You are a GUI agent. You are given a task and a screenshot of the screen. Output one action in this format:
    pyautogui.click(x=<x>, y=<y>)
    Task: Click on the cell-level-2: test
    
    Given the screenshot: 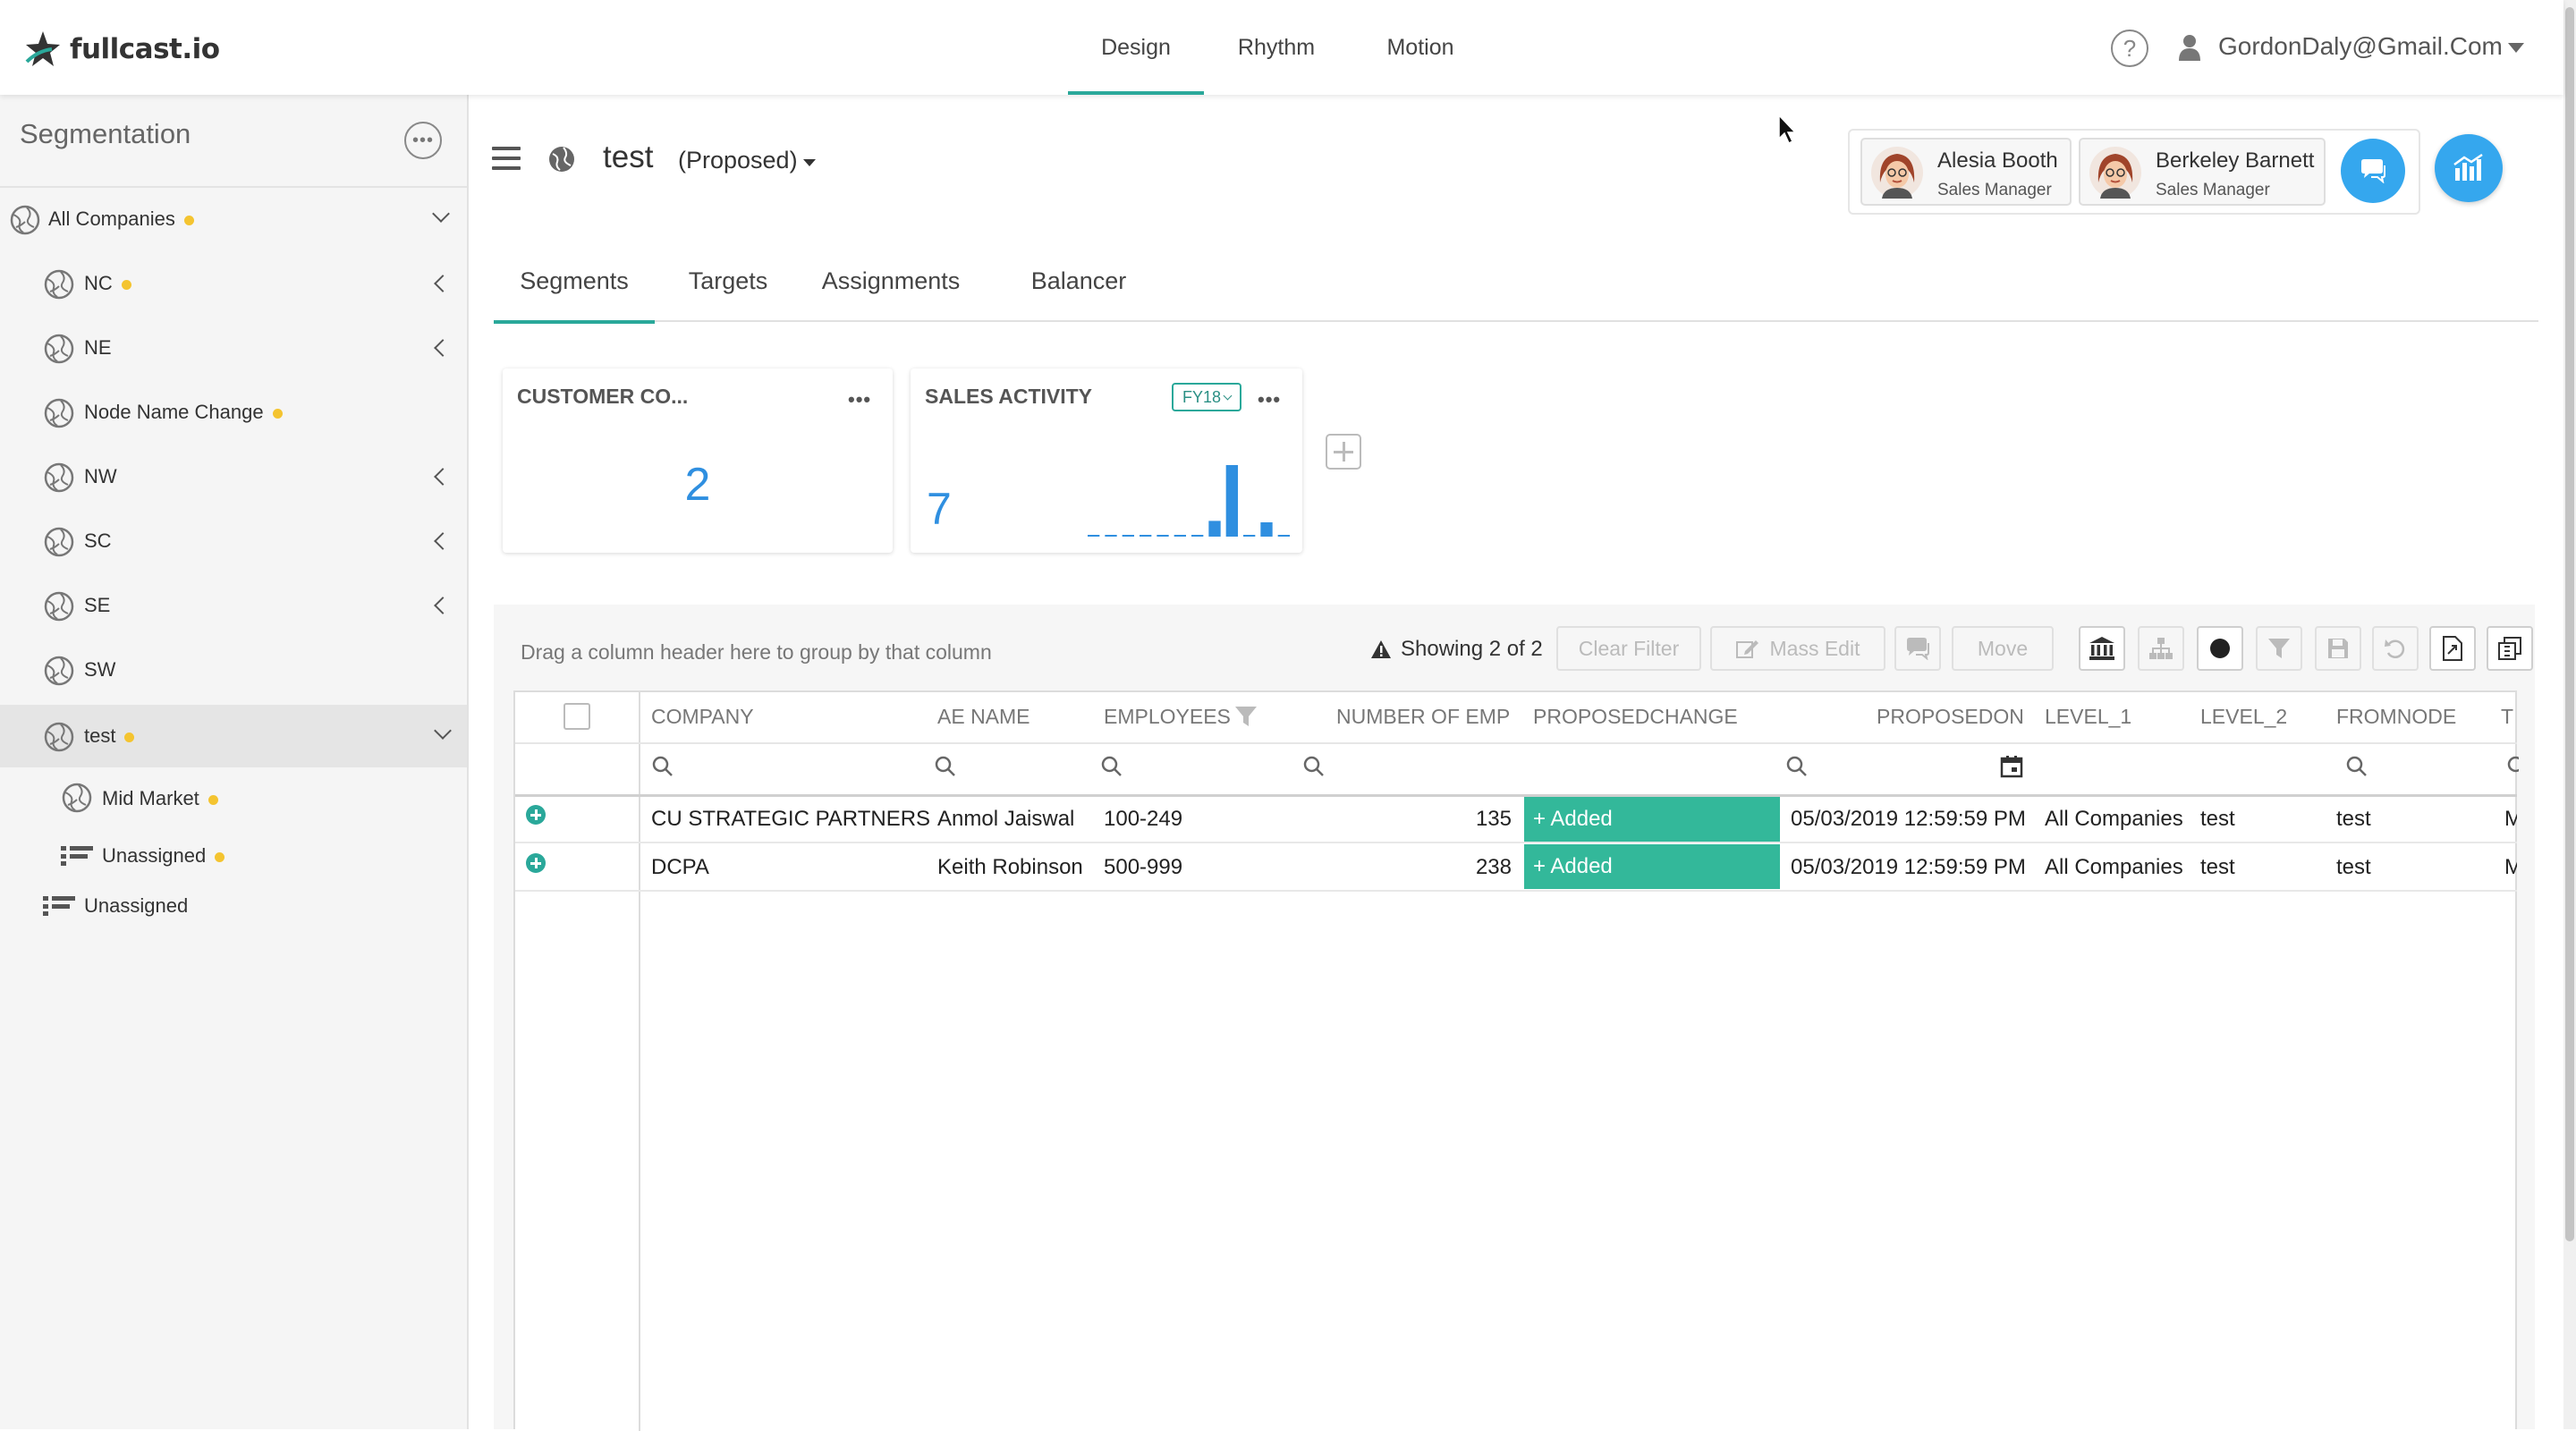 What is the action you would take?
    pyautogui.click(x=2217, y=867)
    